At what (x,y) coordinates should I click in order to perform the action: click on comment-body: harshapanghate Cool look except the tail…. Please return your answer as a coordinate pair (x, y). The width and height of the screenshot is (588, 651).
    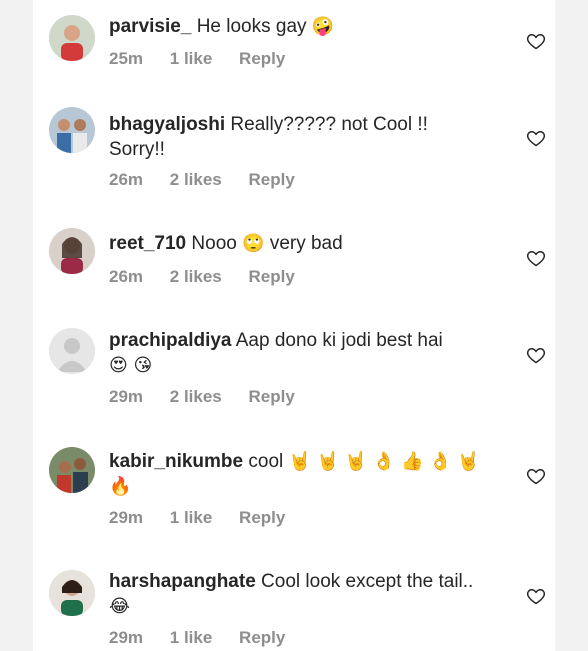
    Looking at the image, I should click on (295, 594).